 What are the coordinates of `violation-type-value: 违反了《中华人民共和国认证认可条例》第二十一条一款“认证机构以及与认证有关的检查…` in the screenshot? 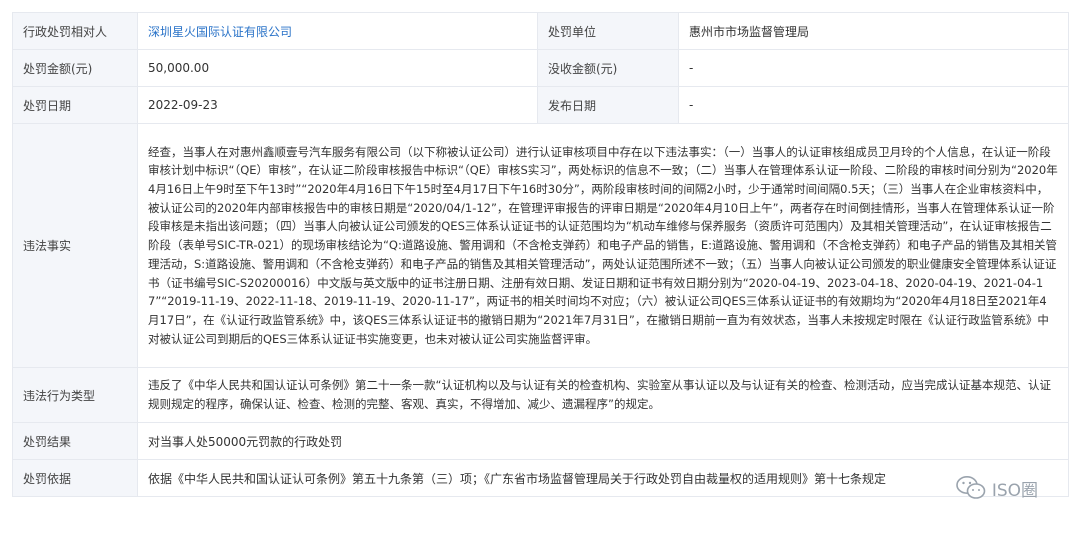 It's located at (603, 395).